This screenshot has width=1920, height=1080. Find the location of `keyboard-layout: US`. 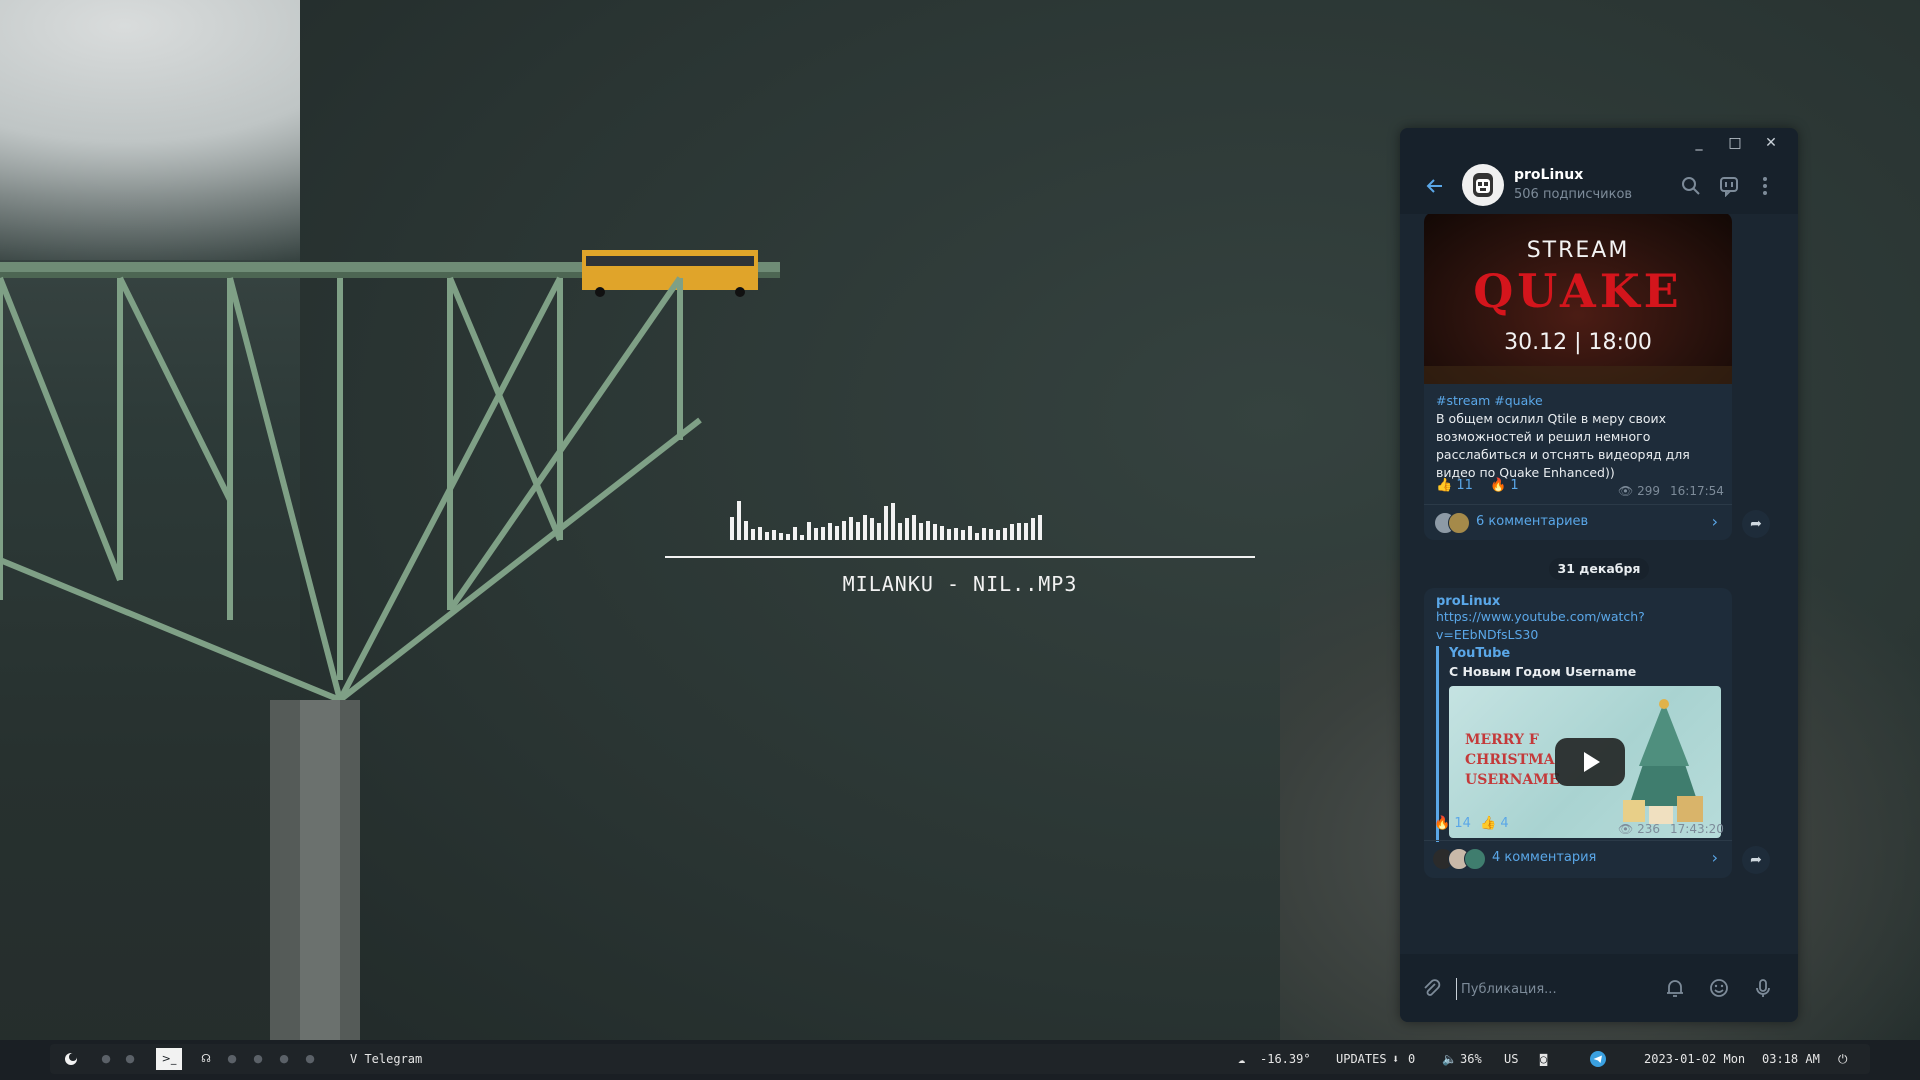

keyboard-layout: US is located at coordinates (1511, 1059).